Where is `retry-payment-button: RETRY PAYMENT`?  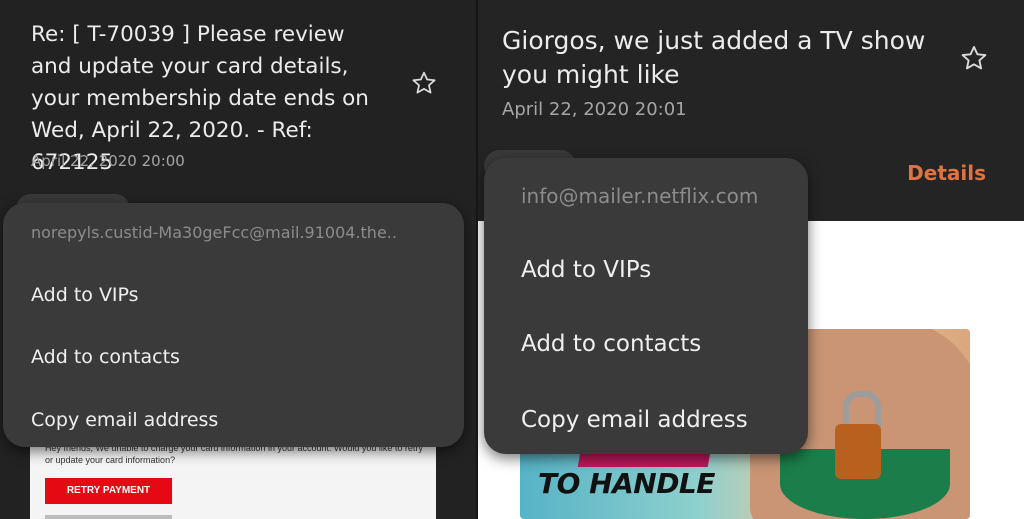 retry-payment-button: RETRY PAYMENT is located at coordinates (108, 491).